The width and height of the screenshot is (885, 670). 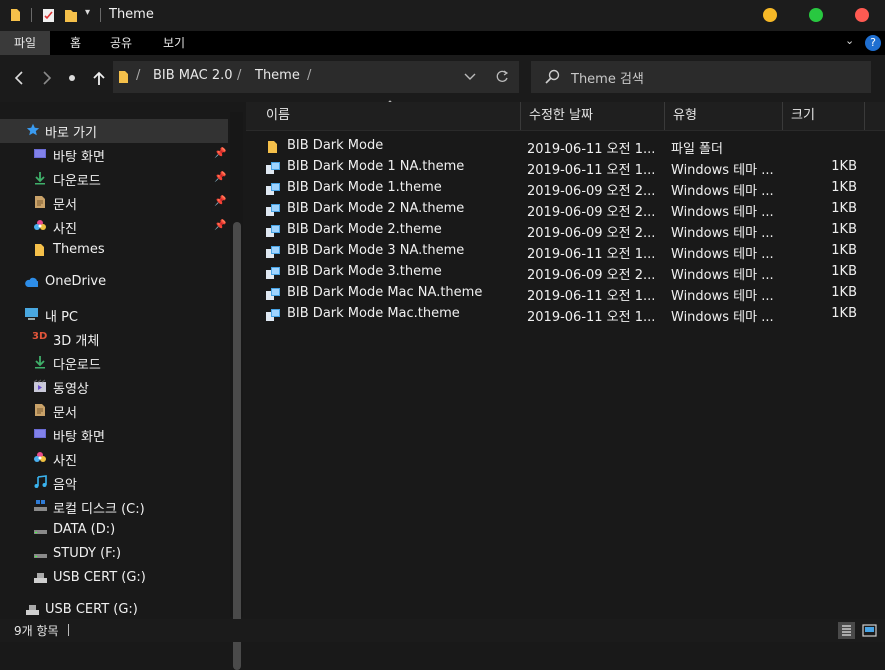 I want to click on nav-item-documents: 문서 📌, so click(x=114, y=203).